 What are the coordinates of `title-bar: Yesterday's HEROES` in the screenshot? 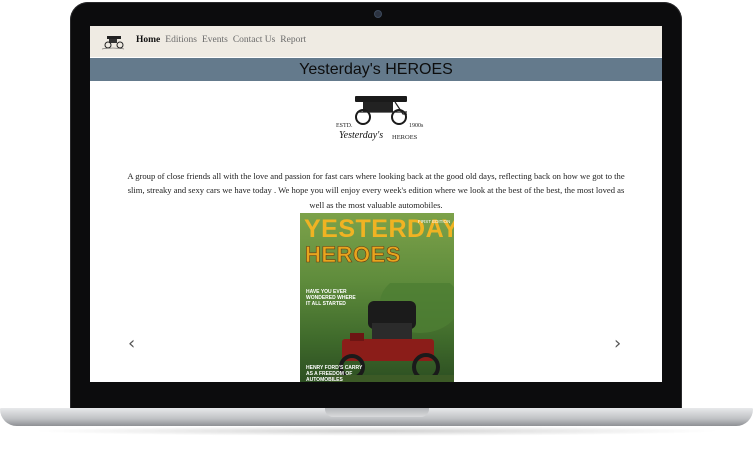 It's located at (376, 69).